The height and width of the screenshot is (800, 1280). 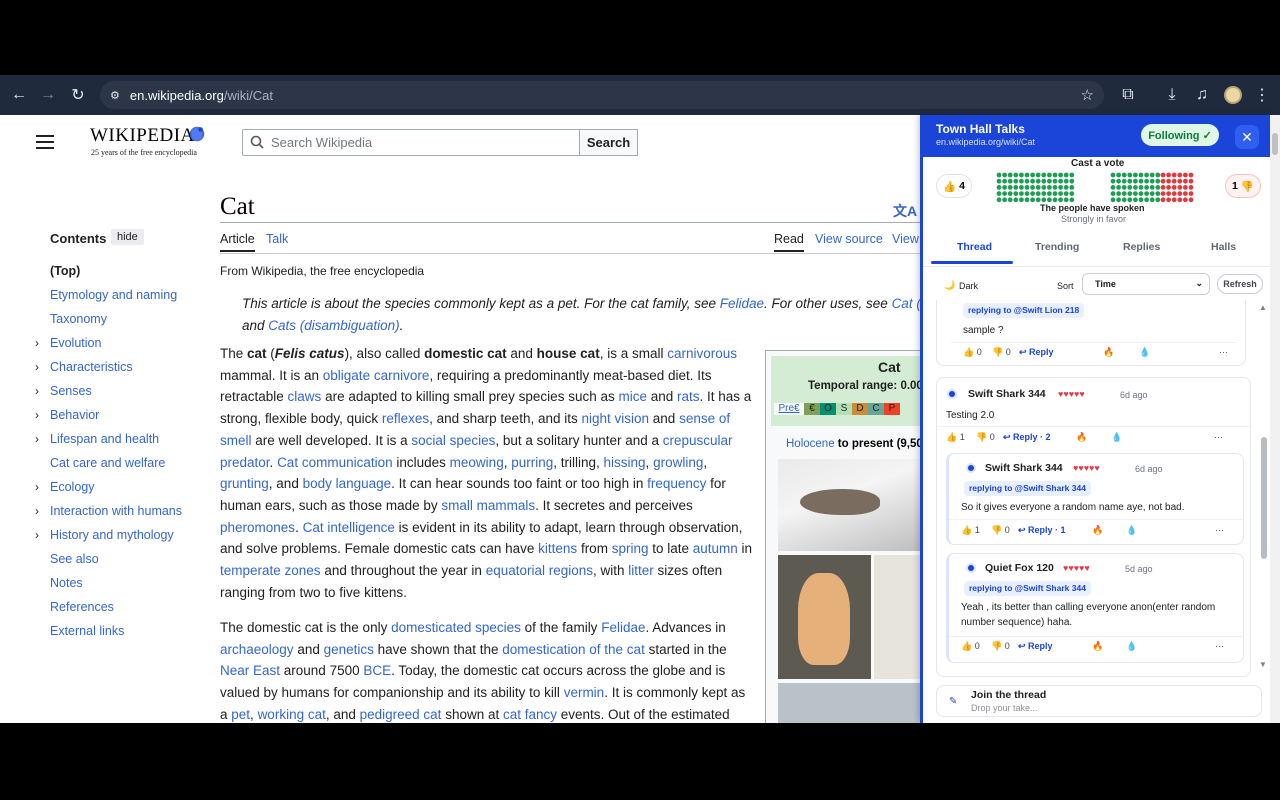 I want to click on page-scrollbar, so click(x=1275, y=419).